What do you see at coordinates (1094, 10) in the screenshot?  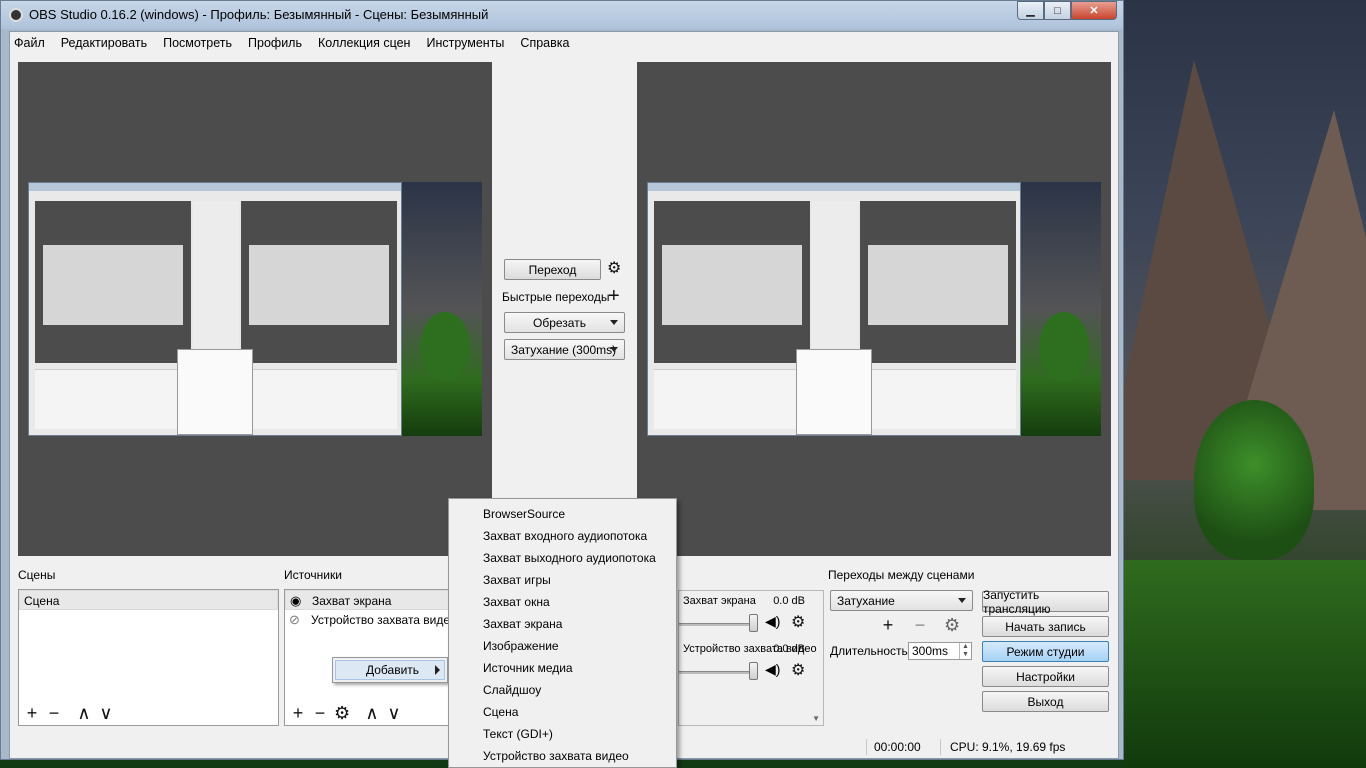 I see `close-button: ✕` at bounding box center [1094, 10].